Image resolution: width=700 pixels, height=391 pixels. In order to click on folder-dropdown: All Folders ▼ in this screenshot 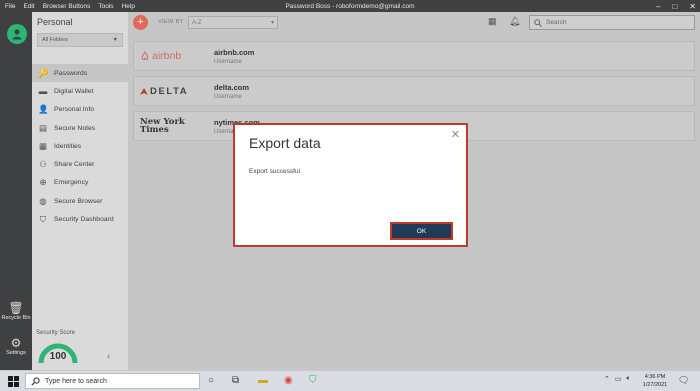, I will do `click(80, 40)`.